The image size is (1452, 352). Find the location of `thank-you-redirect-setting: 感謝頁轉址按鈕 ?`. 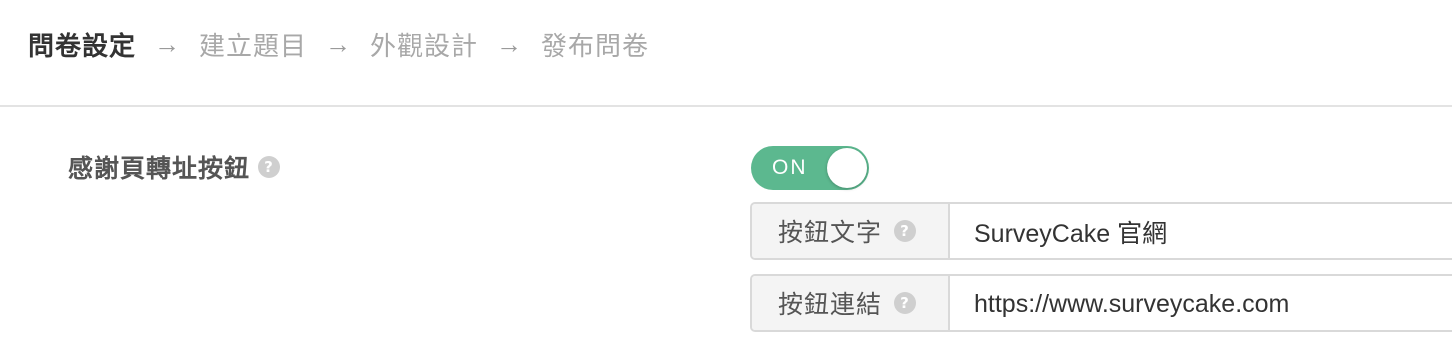

thank-you-redirect-setting: 感謝頁轉址按鈕 ? is located at coordinates (174, 167).